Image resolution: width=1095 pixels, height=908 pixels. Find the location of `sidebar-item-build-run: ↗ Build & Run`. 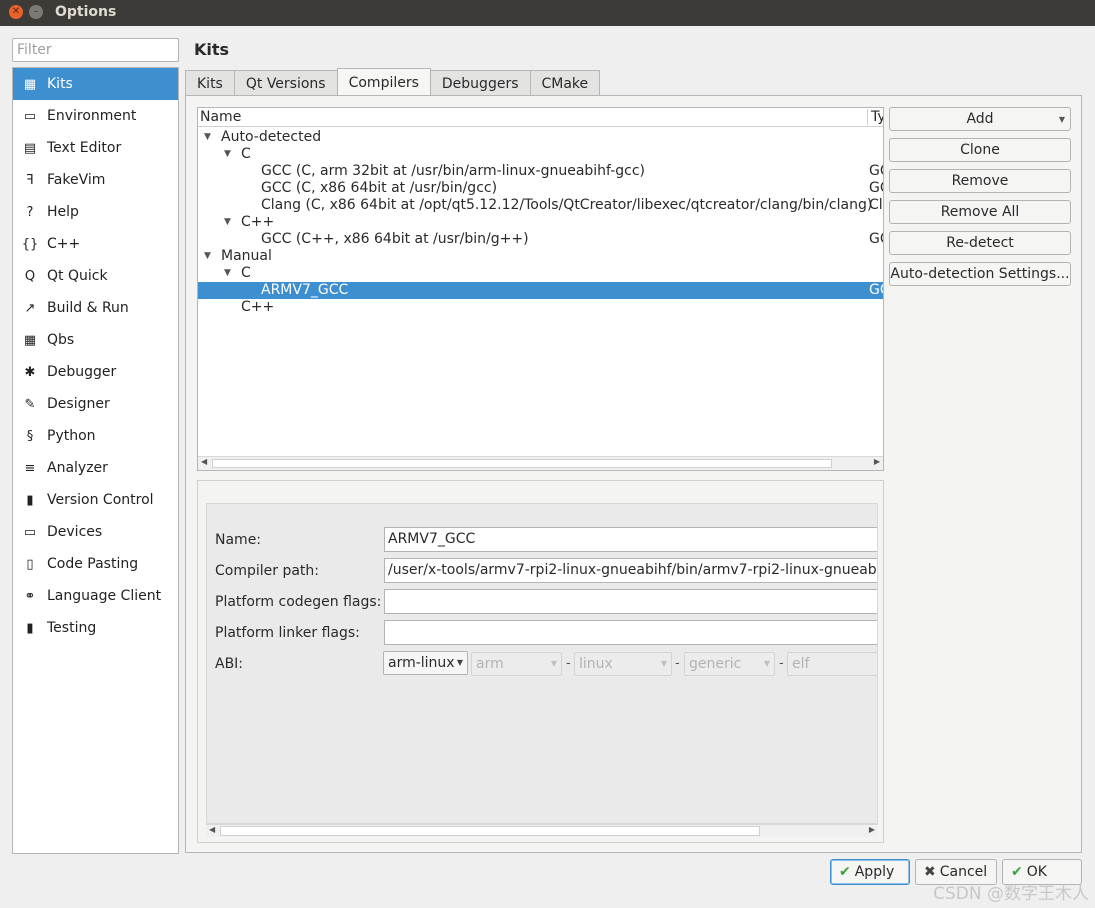

sidebar-item-build-run: ↗ Build & Run is located at coordinates (95, 308).